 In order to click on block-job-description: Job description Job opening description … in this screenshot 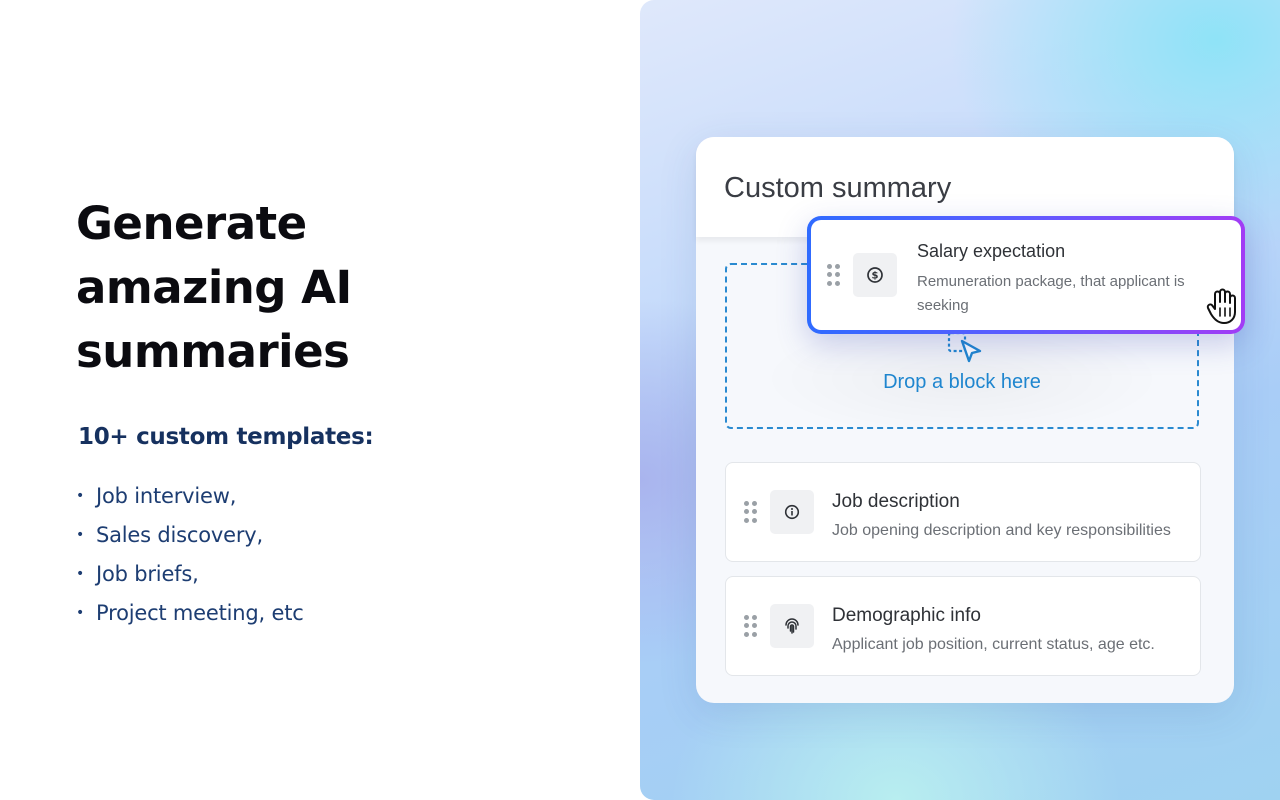, I will do `click(963, 512)`.